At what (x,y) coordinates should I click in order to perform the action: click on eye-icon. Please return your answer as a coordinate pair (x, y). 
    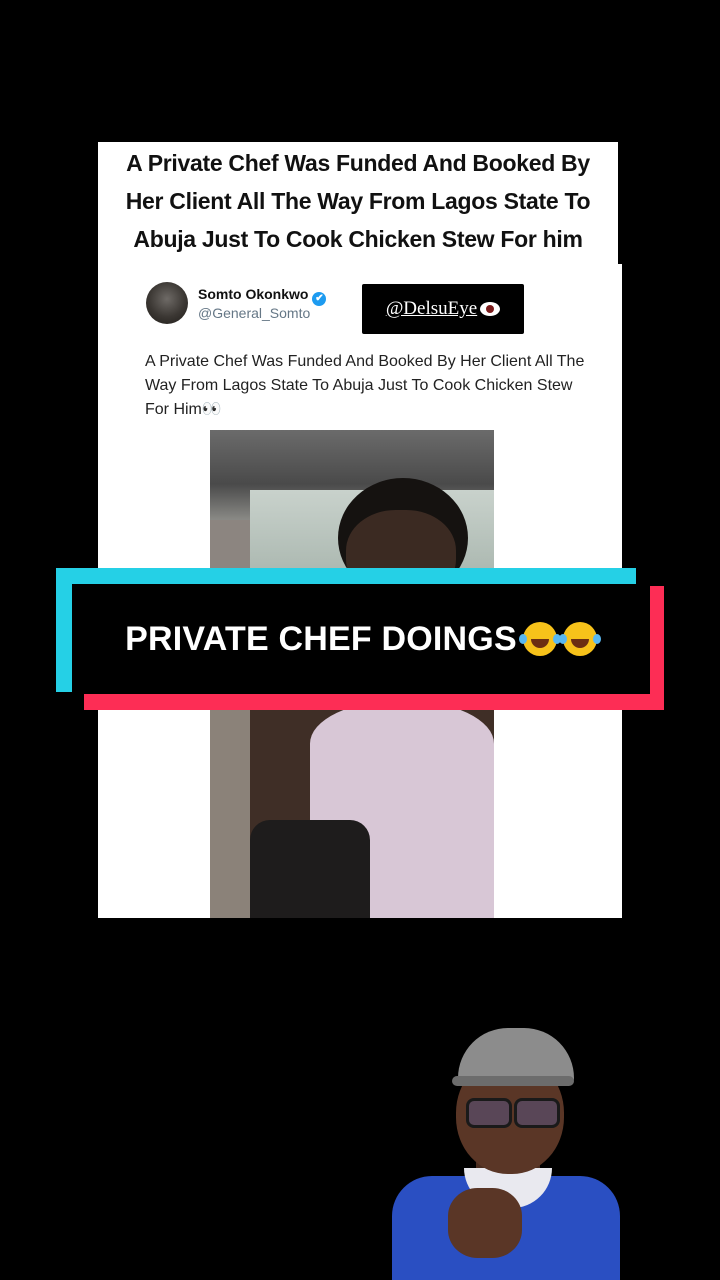
    Looking at the image, I should click on (490, 309).